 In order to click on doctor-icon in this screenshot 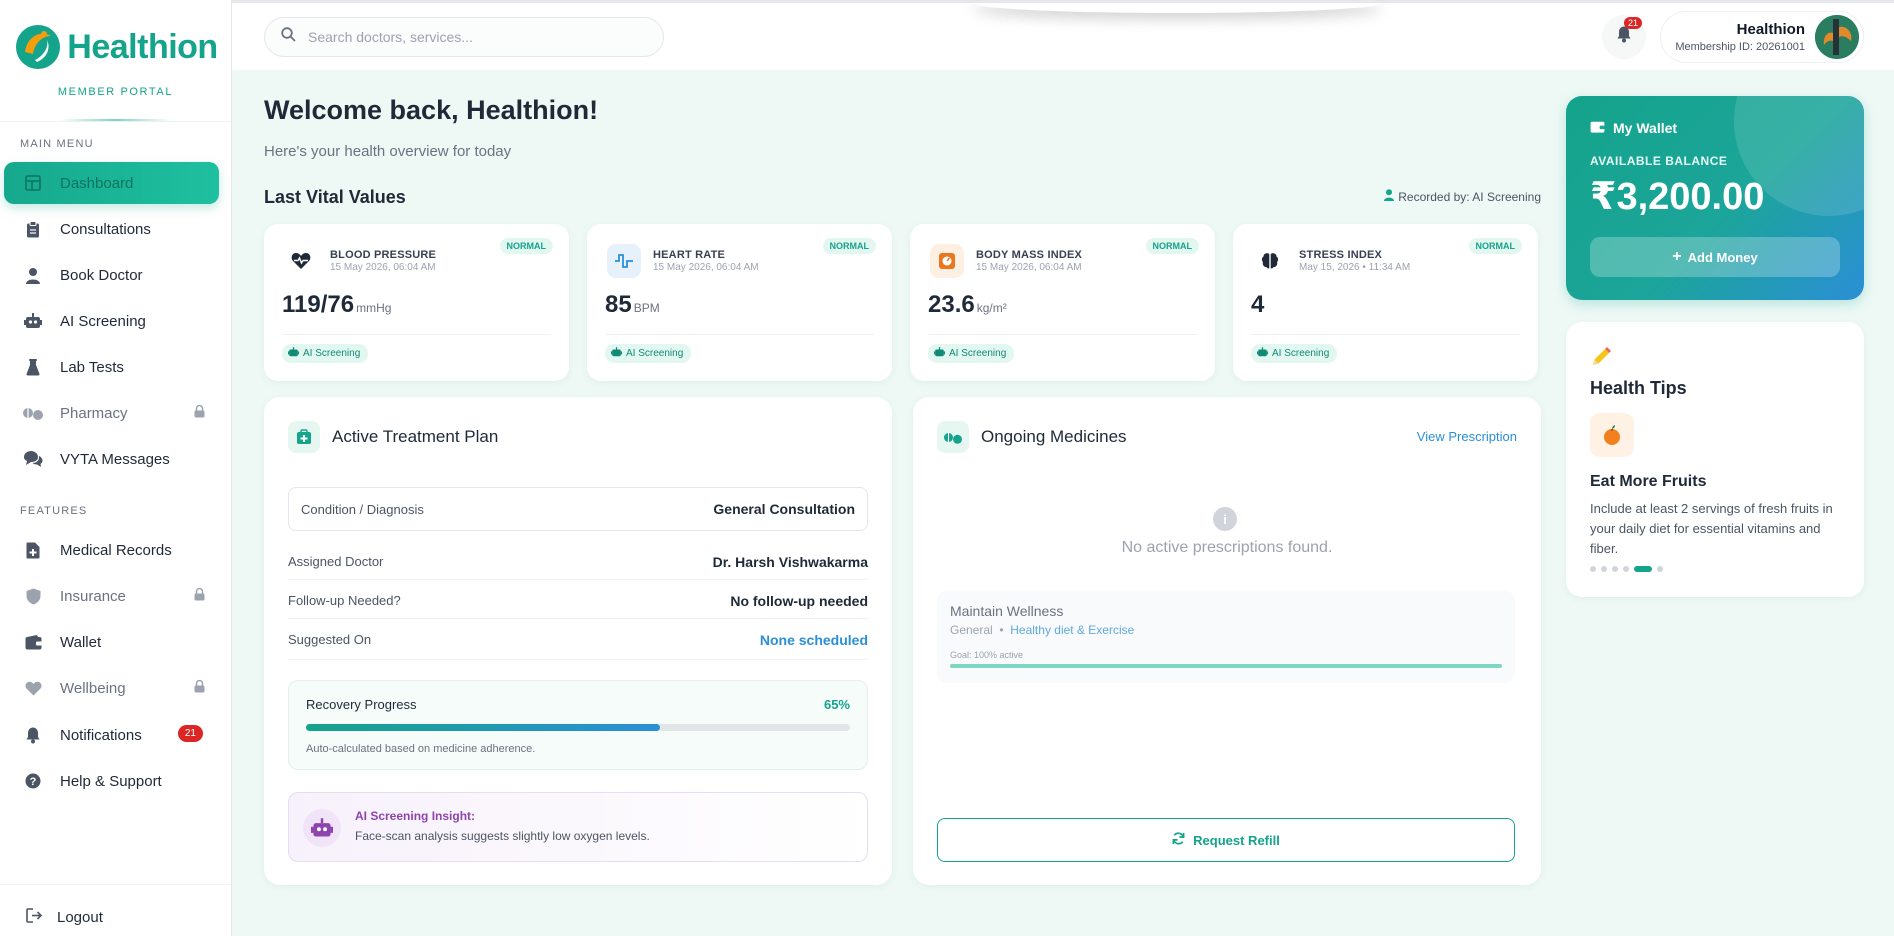, I will do `click(33, 275)`.